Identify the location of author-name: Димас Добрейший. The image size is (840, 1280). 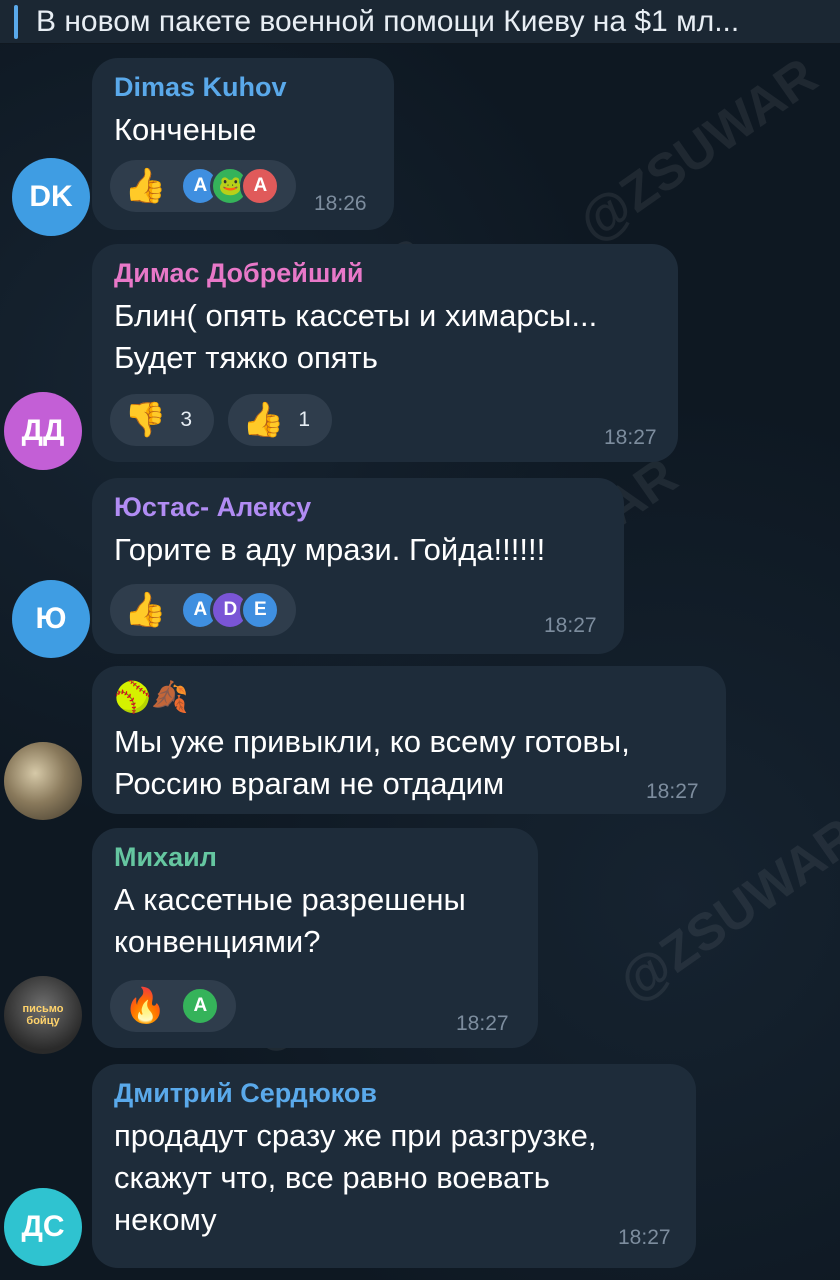
(385, 273).